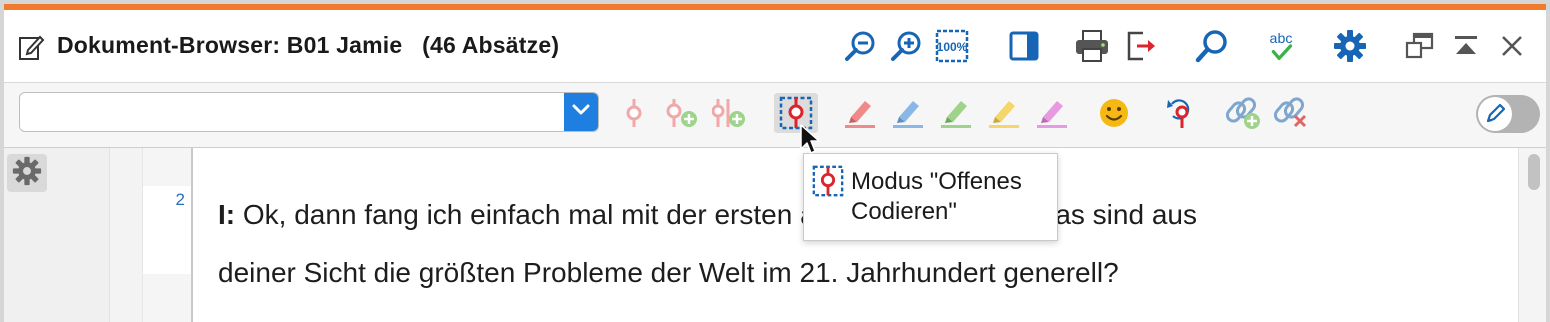 The image size is (1550, 322). I want to click on code-selector-input, so click(293, 111).